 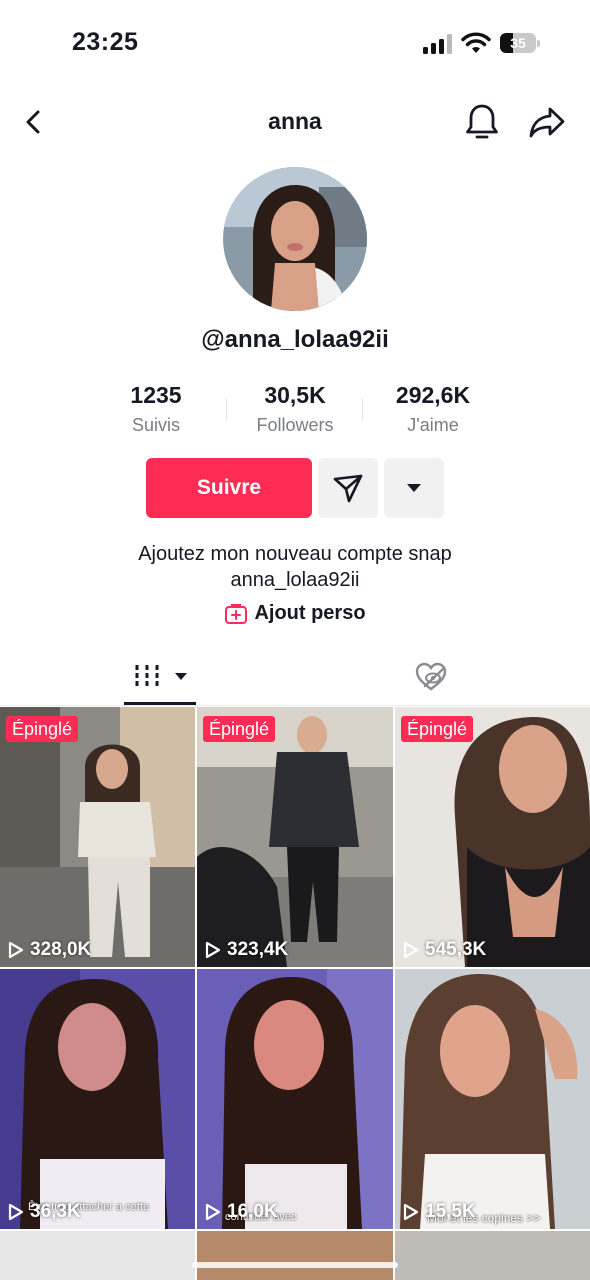 What do you see at coordinates (252, 1211) in the screenshot?
I see `view-count-value: 16,0K` at bounding box center [252, 1211].